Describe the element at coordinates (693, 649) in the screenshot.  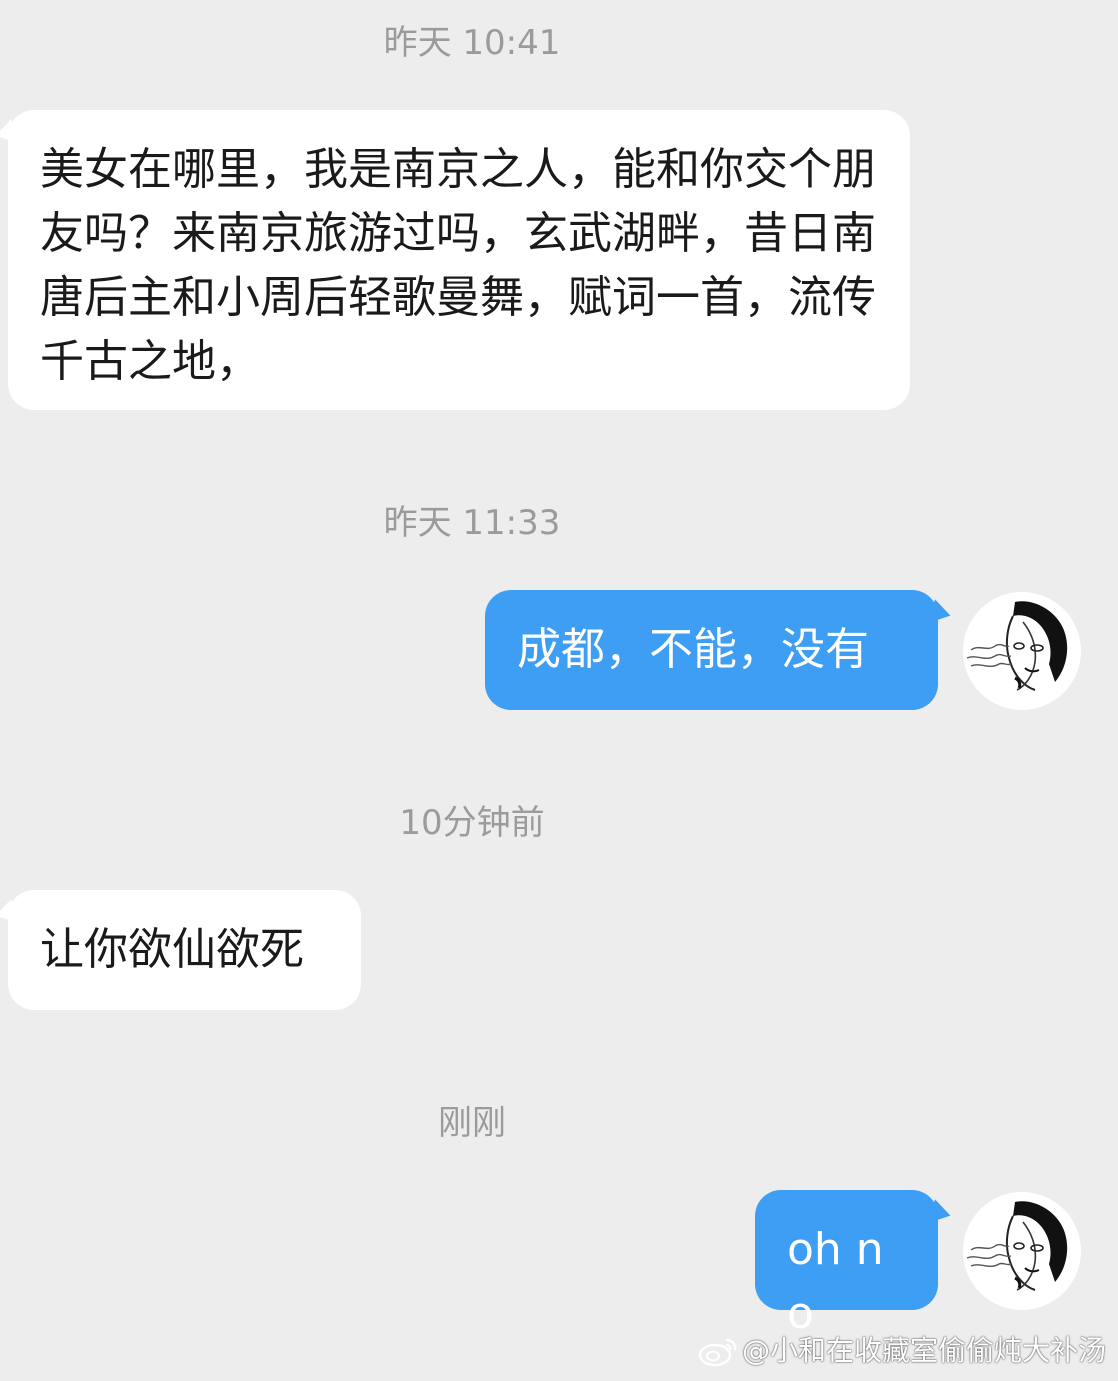
I see `message-text: 成都，不能，没有` at that location.